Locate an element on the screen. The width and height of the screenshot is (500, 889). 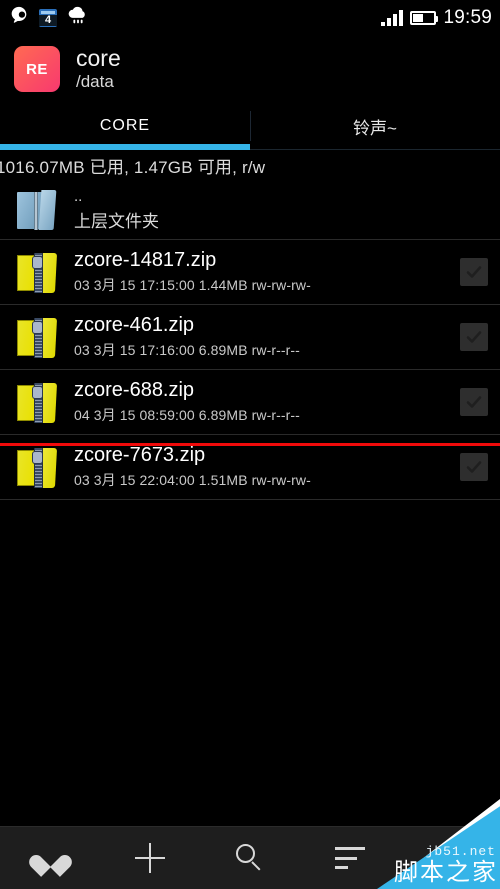
list-item-parent-folder: .. 上层文件夹 is located at coordinates (250, 210).